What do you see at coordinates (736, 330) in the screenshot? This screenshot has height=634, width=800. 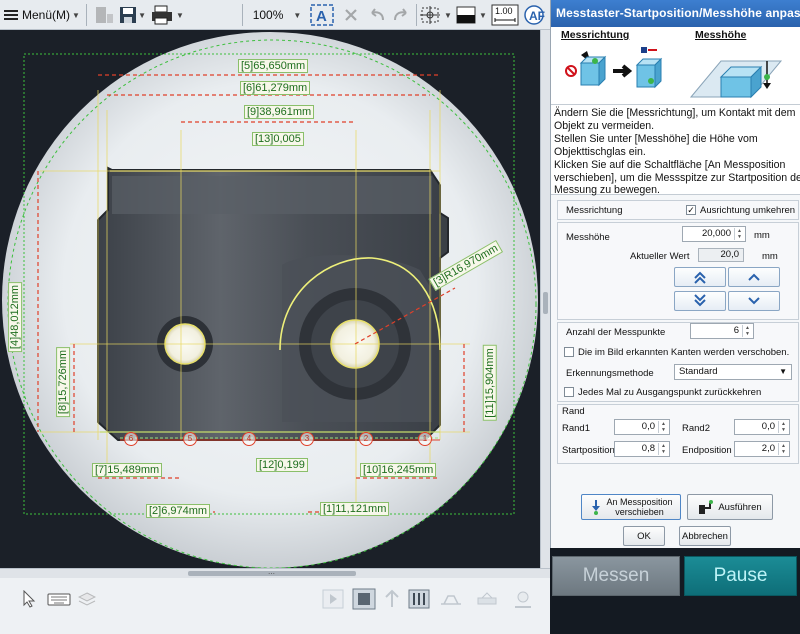 I see `points-value: 6` at bounding box center [736, 330].